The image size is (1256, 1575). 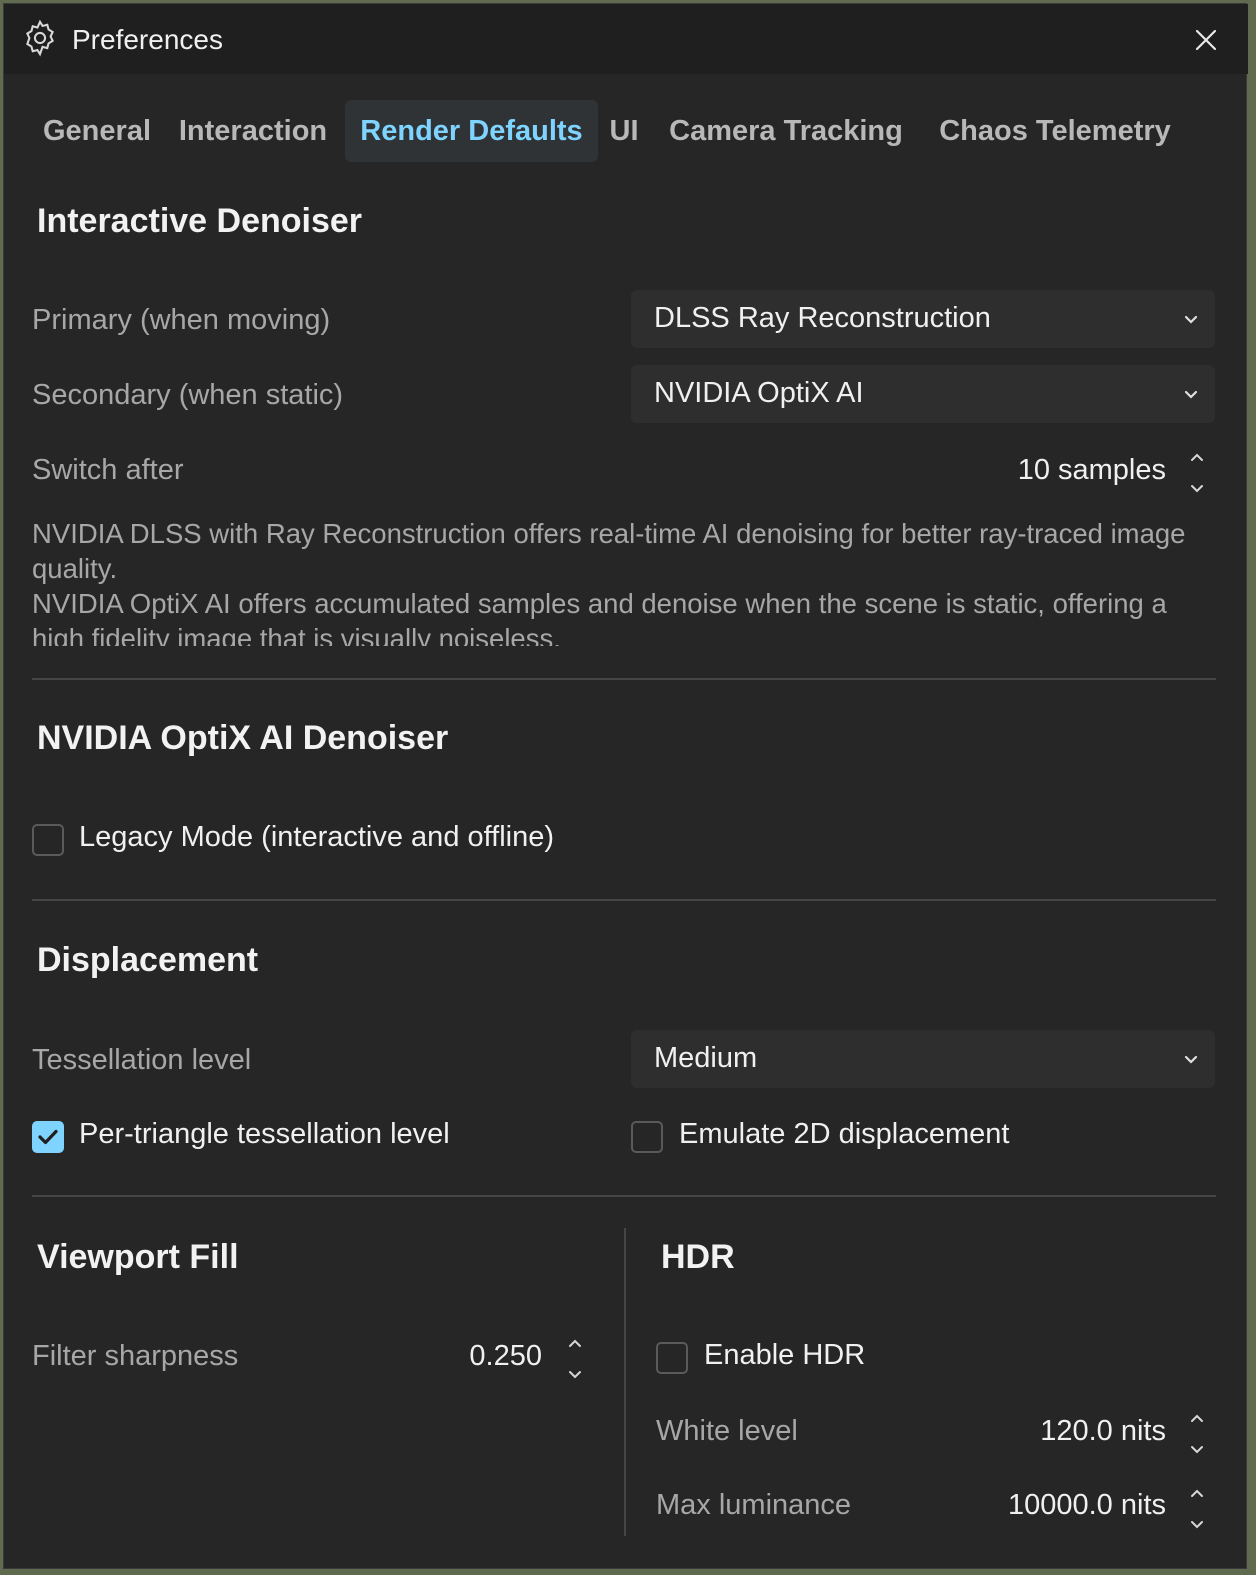 What do you see at coordinates (40, 38) in the screenshot?
I see `gear-icon` at bounding box center [40, 38].